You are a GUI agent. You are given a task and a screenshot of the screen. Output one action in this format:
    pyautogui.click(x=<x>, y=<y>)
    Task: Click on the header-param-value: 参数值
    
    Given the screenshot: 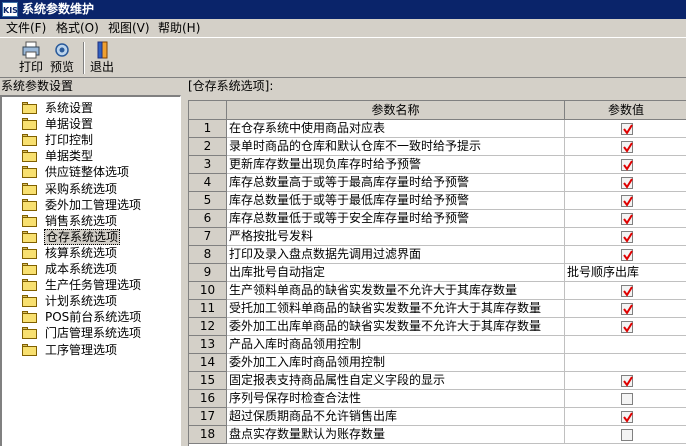 What is the action you would take?
    pyautogui.click(x=625, y=110)
    